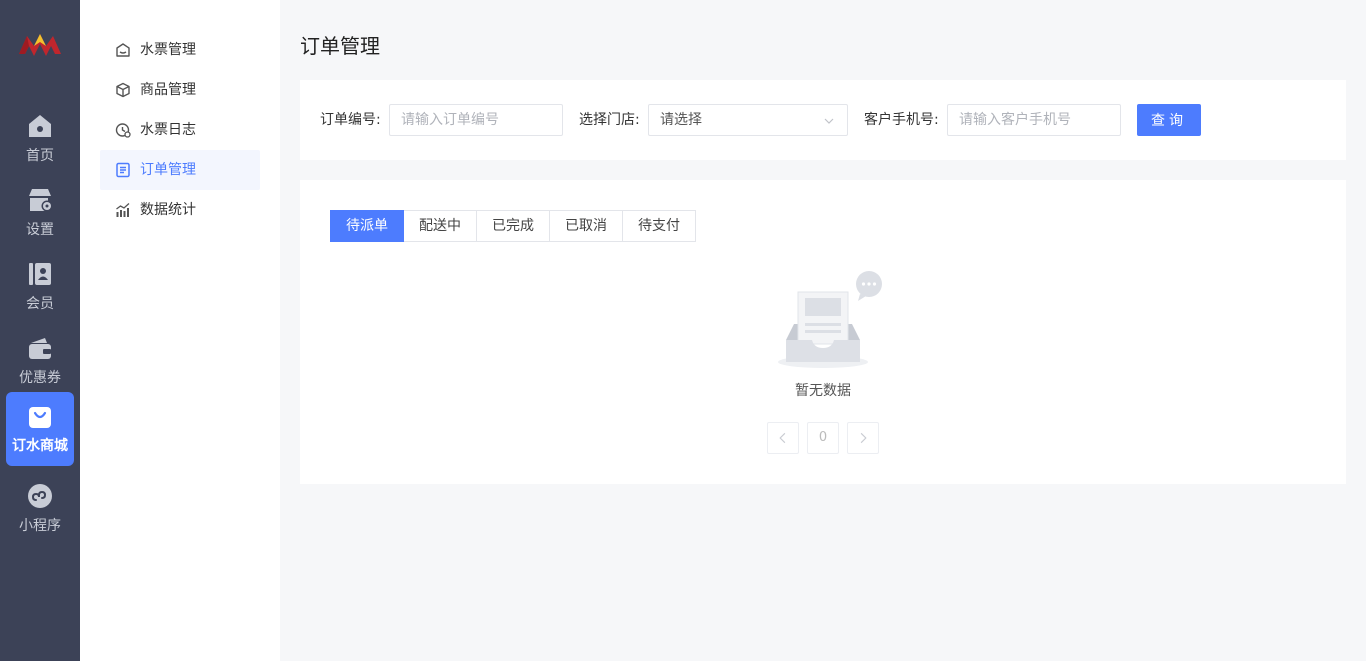 The width and height of the screenshot is (1366, 661). Describe the element at coordinates (40, 288) in the screenshot. I see `rail-item-member: 会员` at that location.